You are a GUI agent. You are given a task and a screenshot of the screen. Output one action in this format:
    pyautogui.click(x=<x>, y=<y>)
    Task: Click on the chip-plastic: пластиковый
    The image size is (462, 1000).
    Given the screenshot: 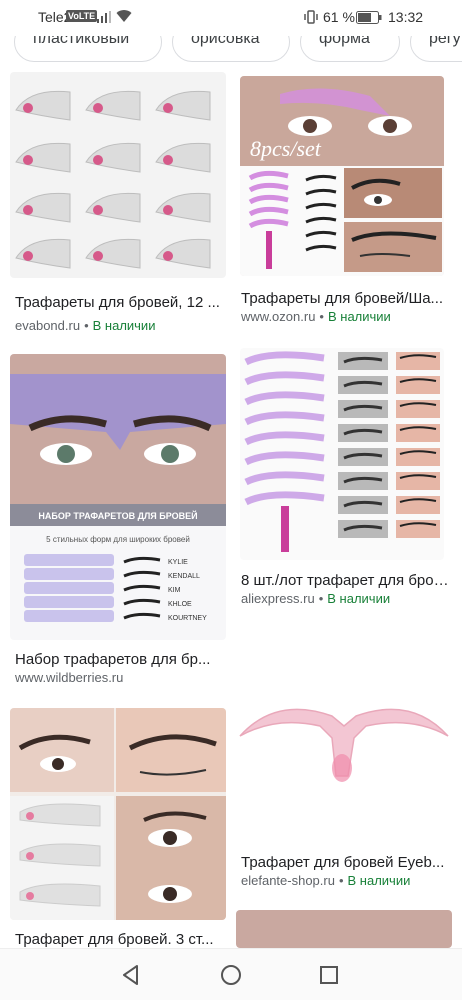 What is the action you would take?
    pyautogui.click(x=88, y=49)
    